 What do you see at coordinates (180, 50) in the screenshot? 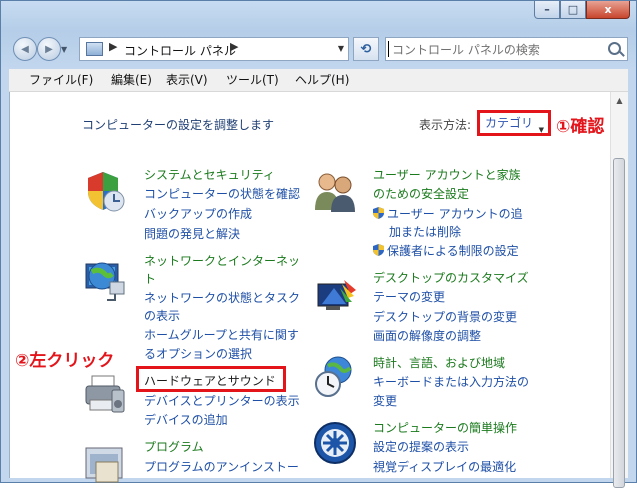
I see `breadcrumb-control-panel: コントロール パネル` at bounding box center [180, 50].